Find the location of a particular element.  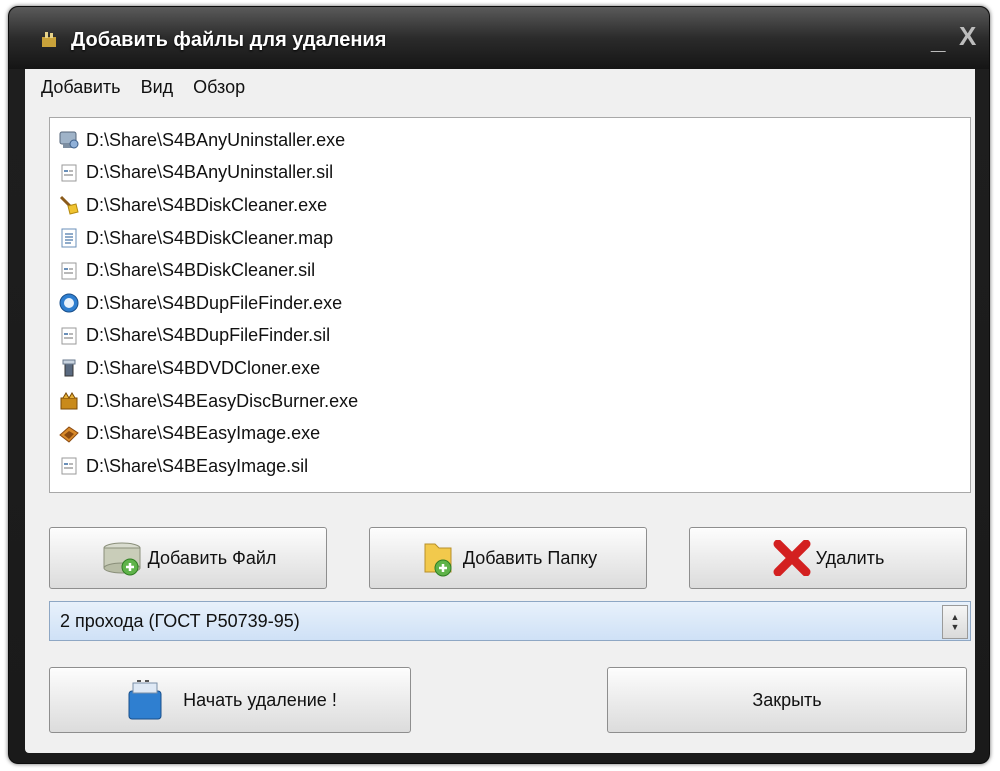

file-path: D:\Share\S4BEasyImage.exe is located at coordinates (203, 433).